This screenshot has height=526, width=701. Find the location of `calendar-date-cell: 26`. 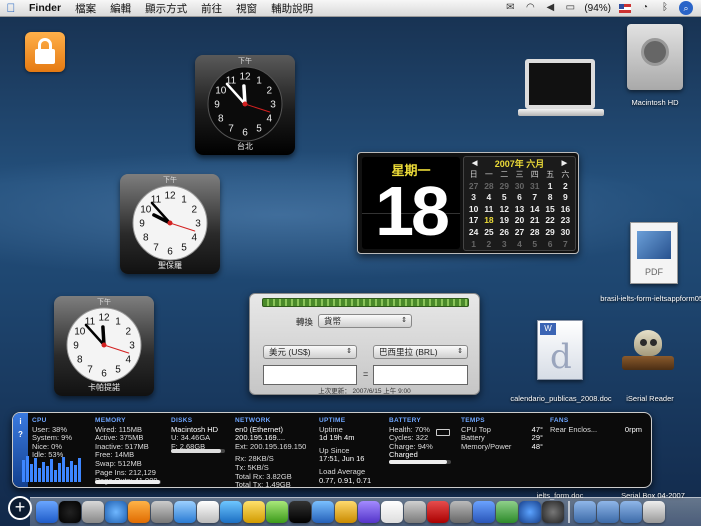

calendar-date-cell: 26 is located at coordinates (504, 233).